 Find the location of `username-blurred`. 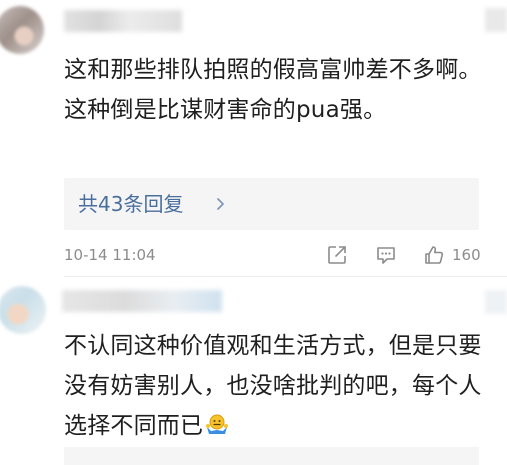

username-blurred is located at coordinates (142, 301).